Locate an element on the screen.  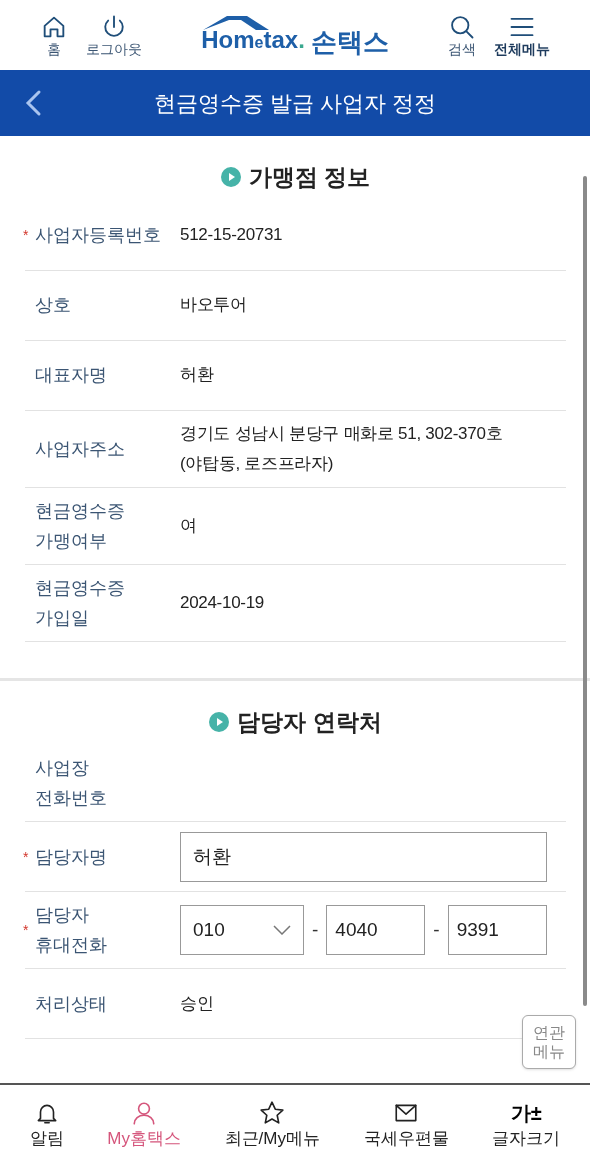
field-label: 상호 is located at coordinates (53, 305).